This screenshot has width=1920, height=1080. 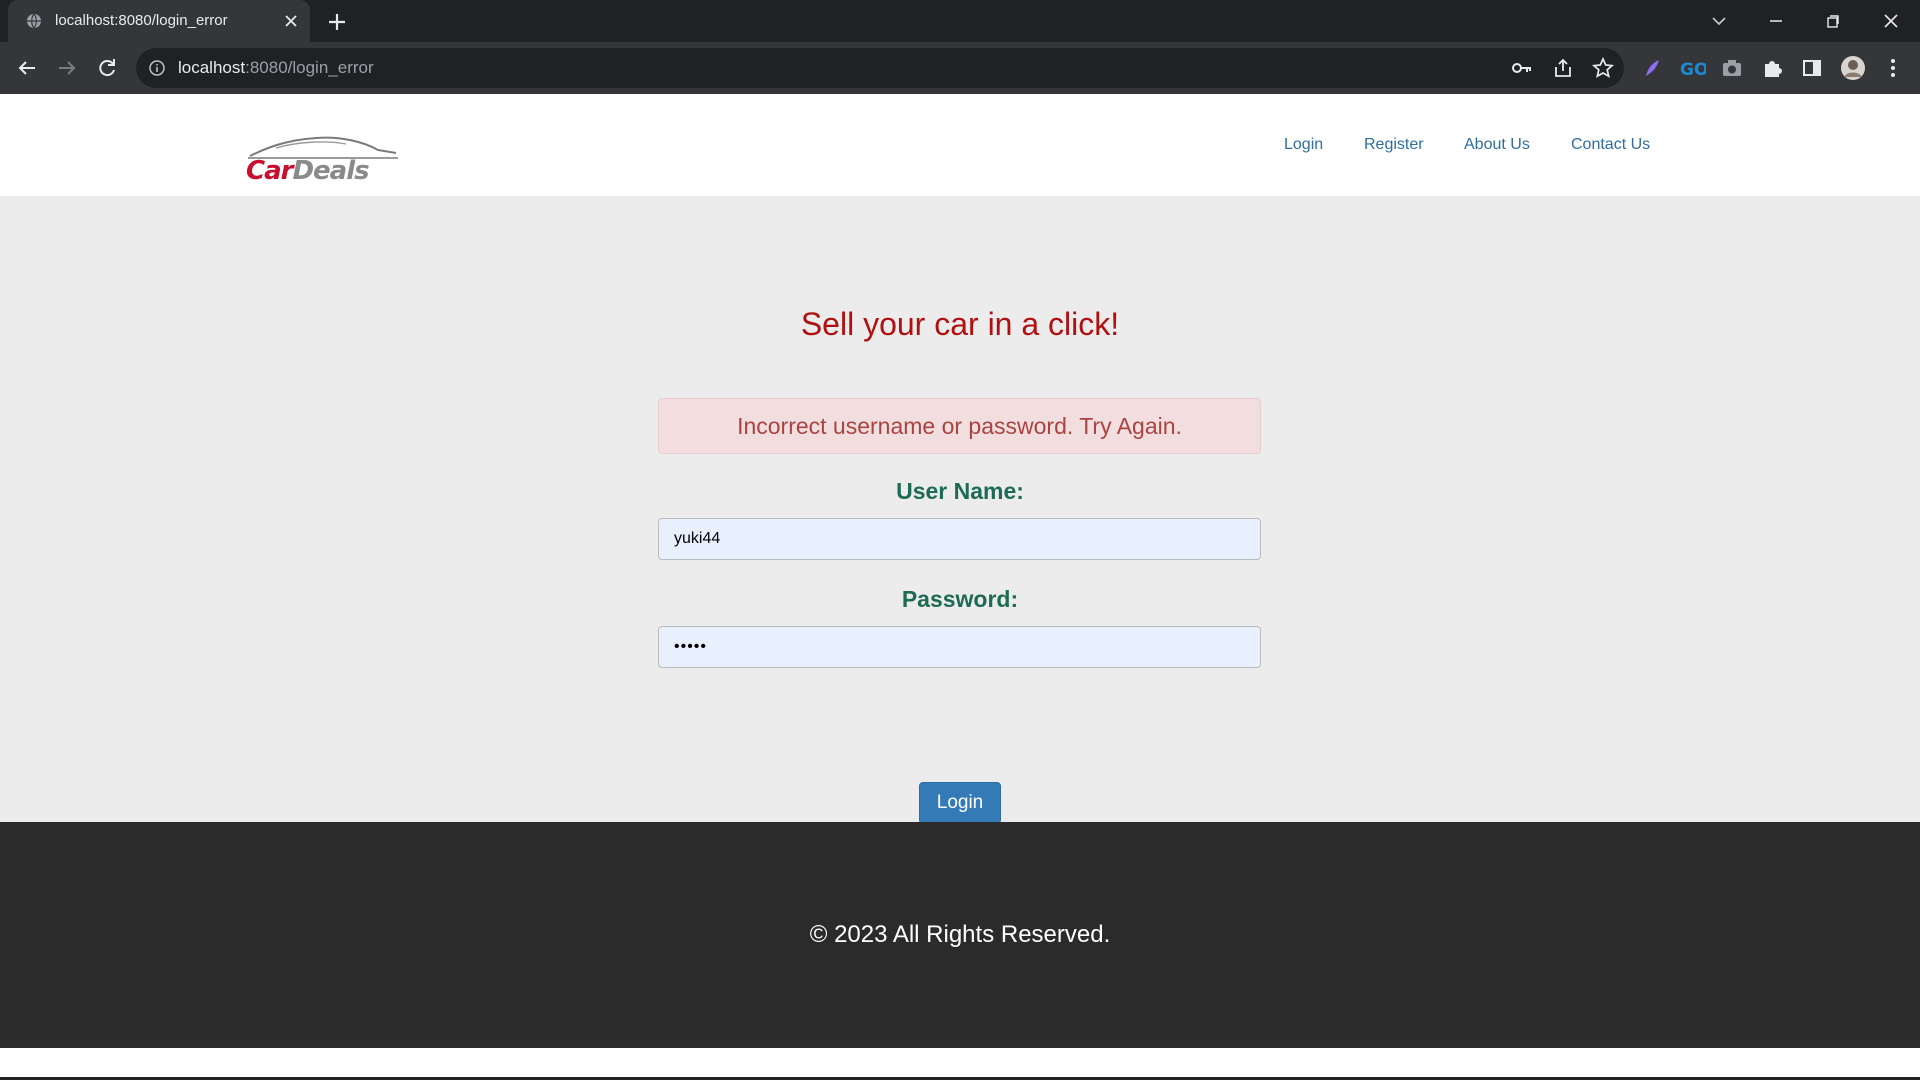 What do you see at coordinates (960, 803) in the screenshot?
I see `login-button: Login` at bounding box center [960, 803].